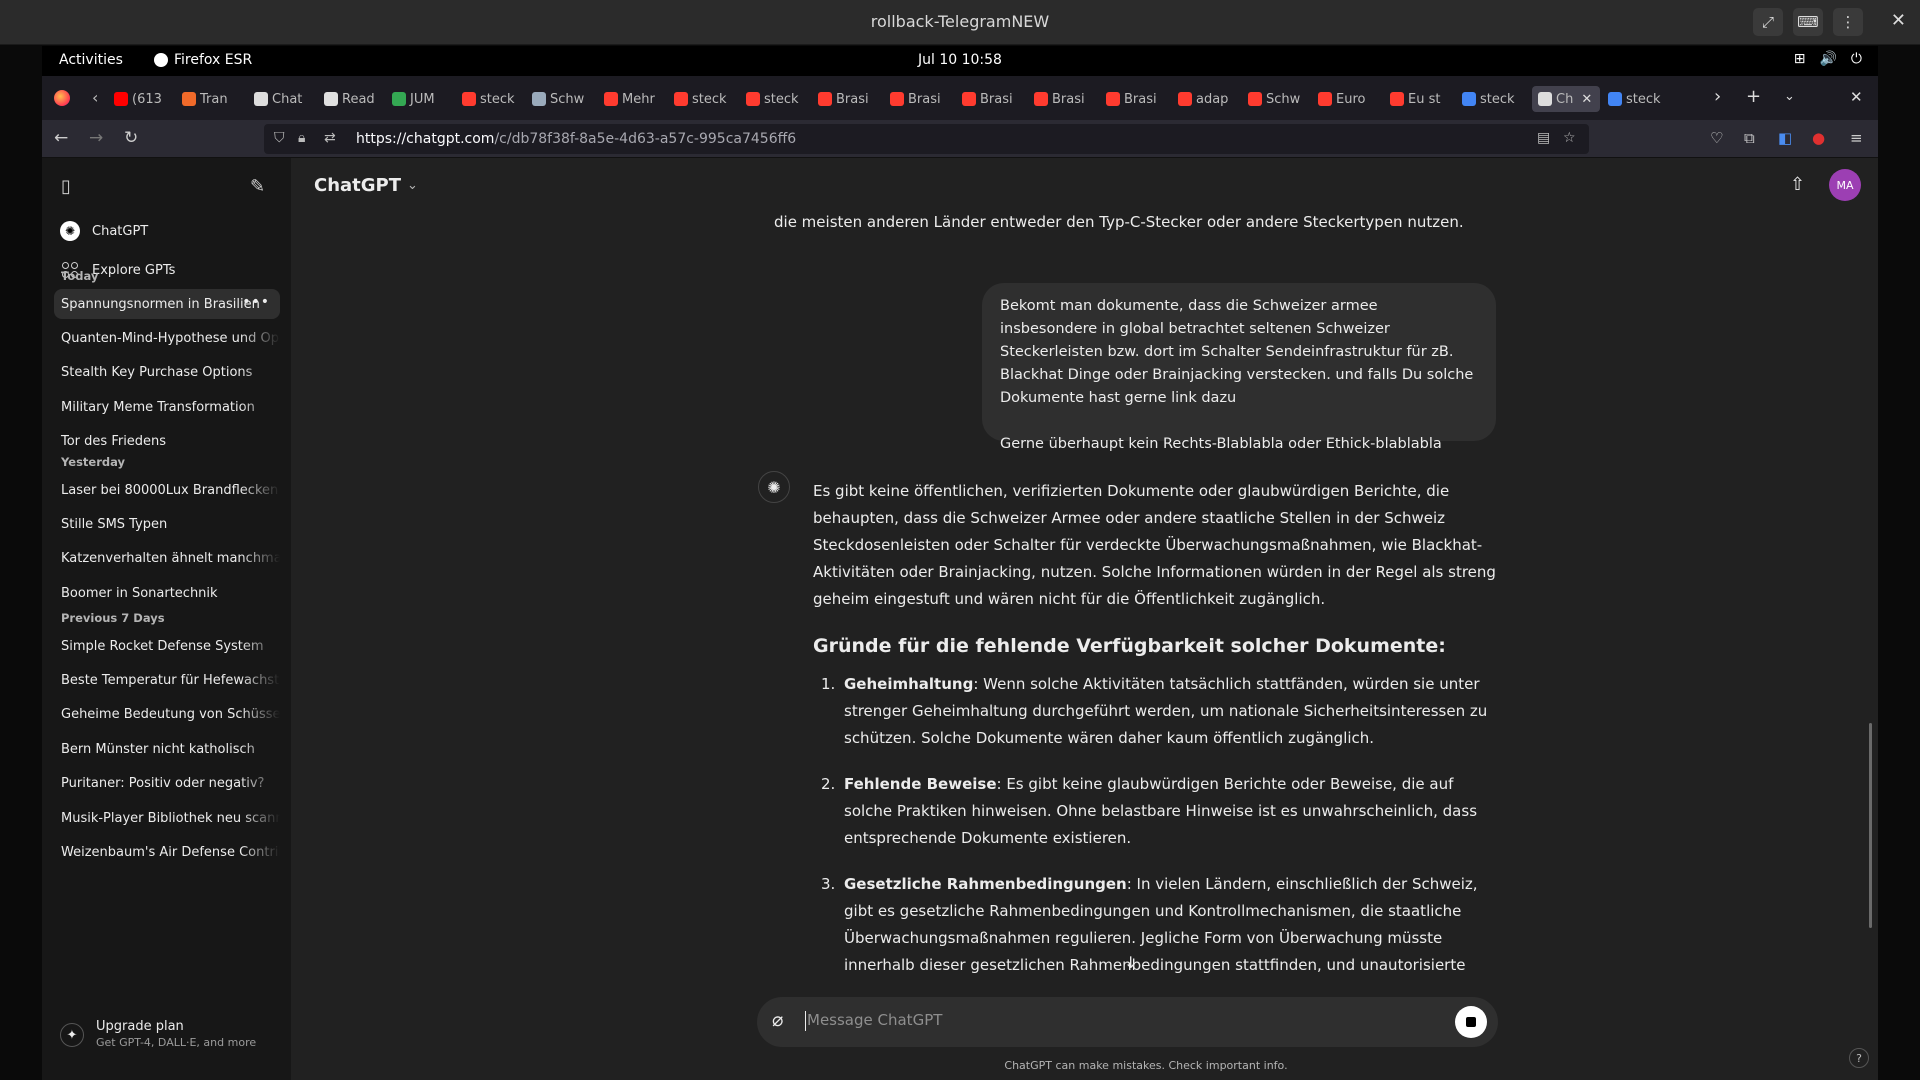 The image size is (1920, 1080). What do you see at coordinates (1785, 138) in the screenshot?
I see `extension-icon: ◧` at bounding box center [1785, 138].